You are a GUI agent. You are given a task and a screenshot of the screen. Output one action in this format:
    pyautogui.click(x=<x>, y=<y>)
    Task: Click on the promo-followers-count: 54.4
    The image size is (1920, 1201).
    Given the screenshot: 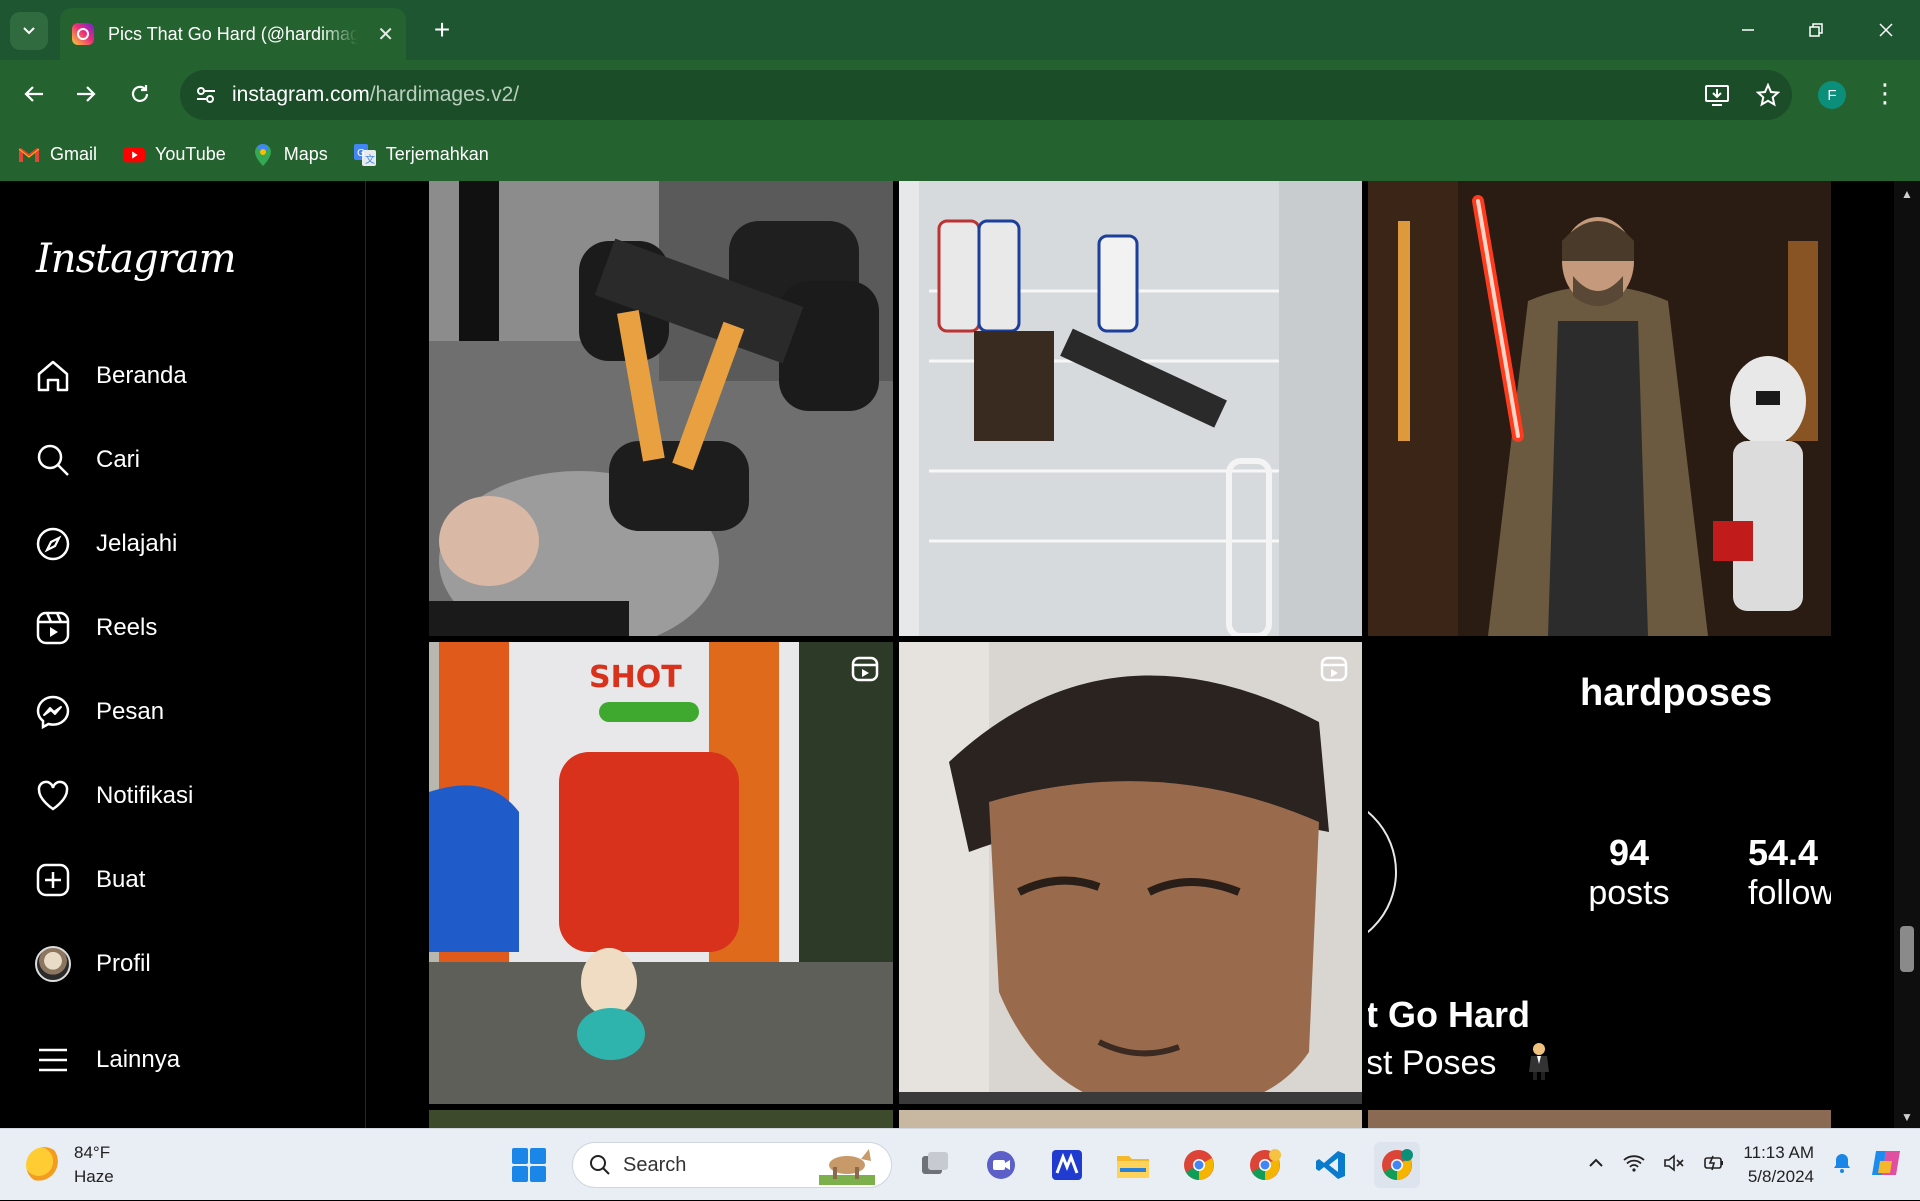 What is the action you would take?
    pyautogui.click(x=1783, y=852)
    